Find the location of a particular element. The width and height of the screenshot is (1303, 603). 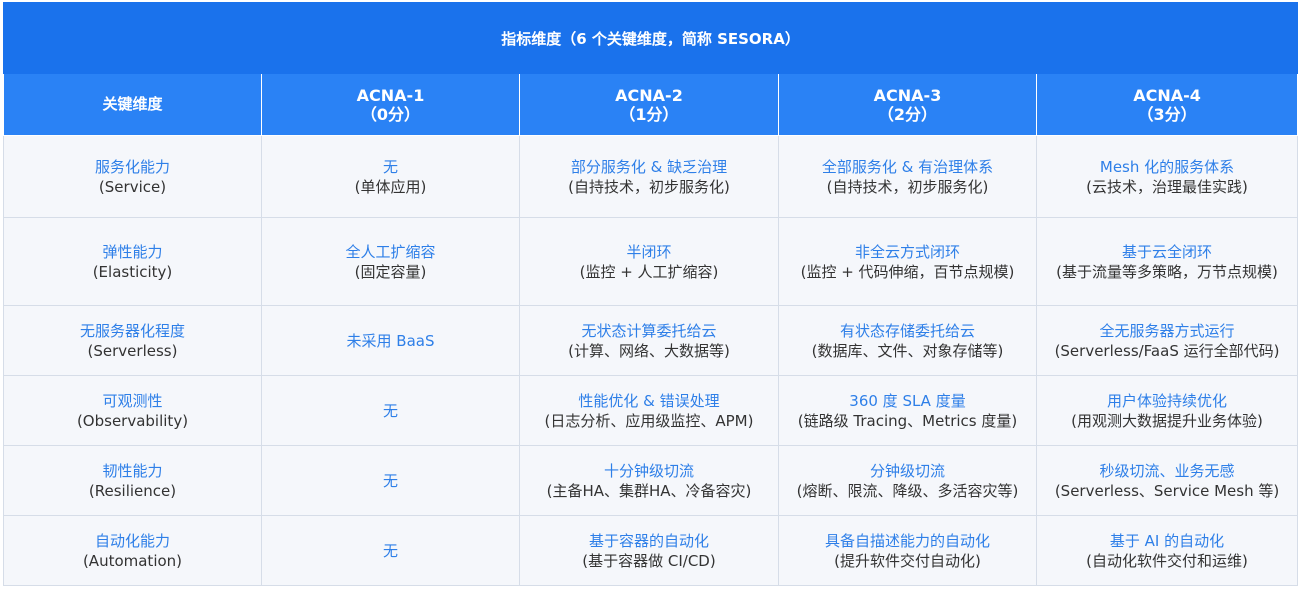

table-cell: 基于 AI 的自动化 (自动化软件交付和运维) is located at coordinates (1167, 550).